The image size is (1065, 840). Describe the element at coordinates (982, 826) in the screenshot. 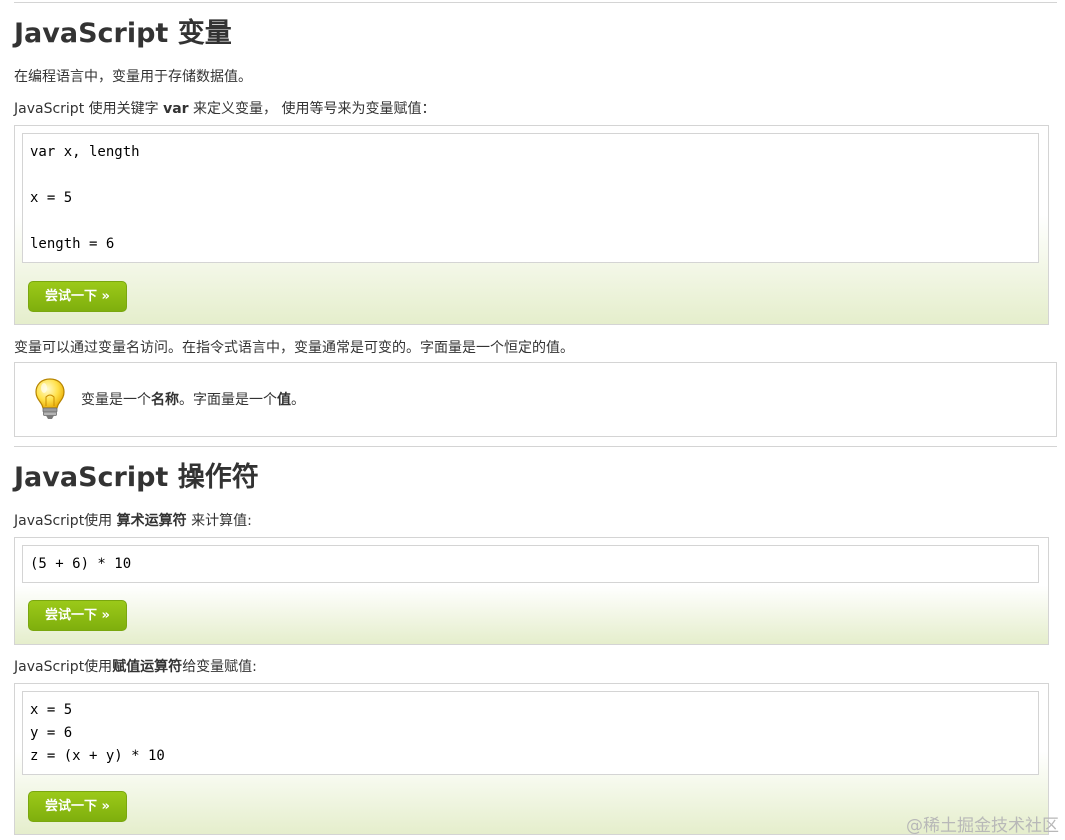

I see `watermark: @稀土掘金技术社区` at that location.